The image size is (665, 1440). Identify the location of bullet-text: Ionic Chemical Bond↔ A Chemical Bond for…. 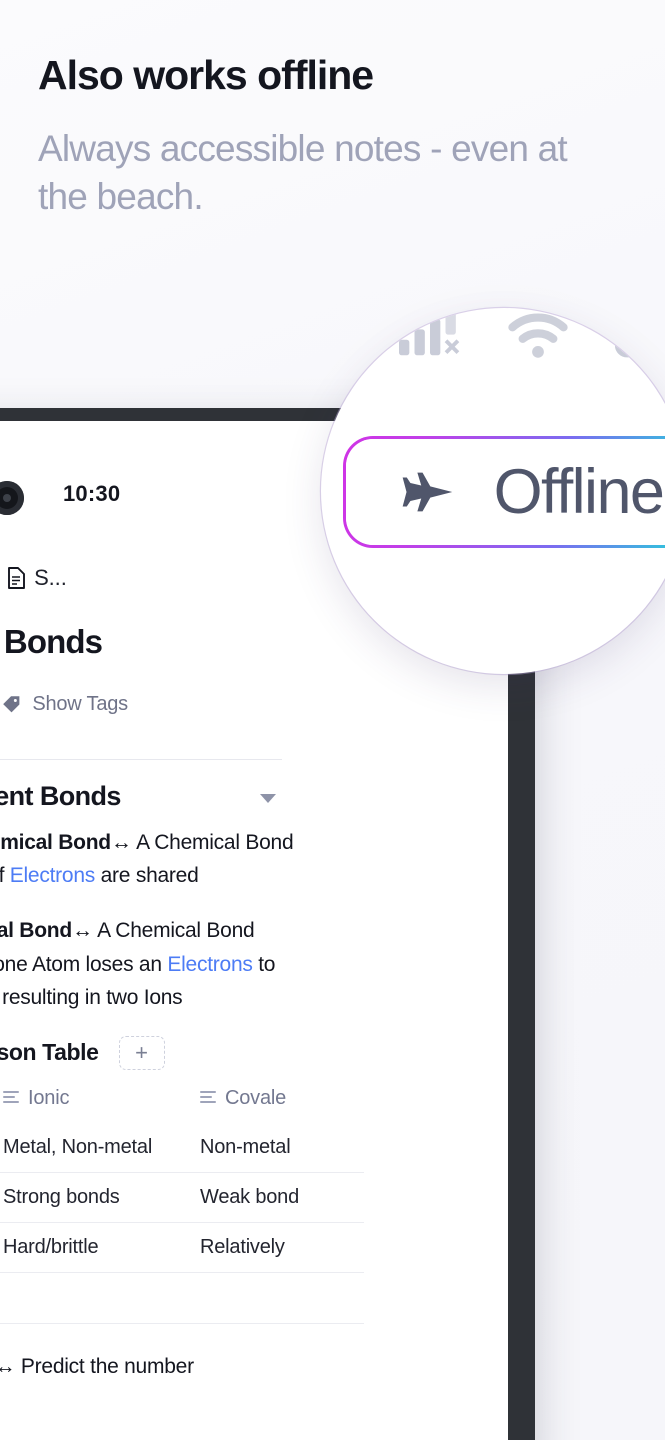
(149, 964).